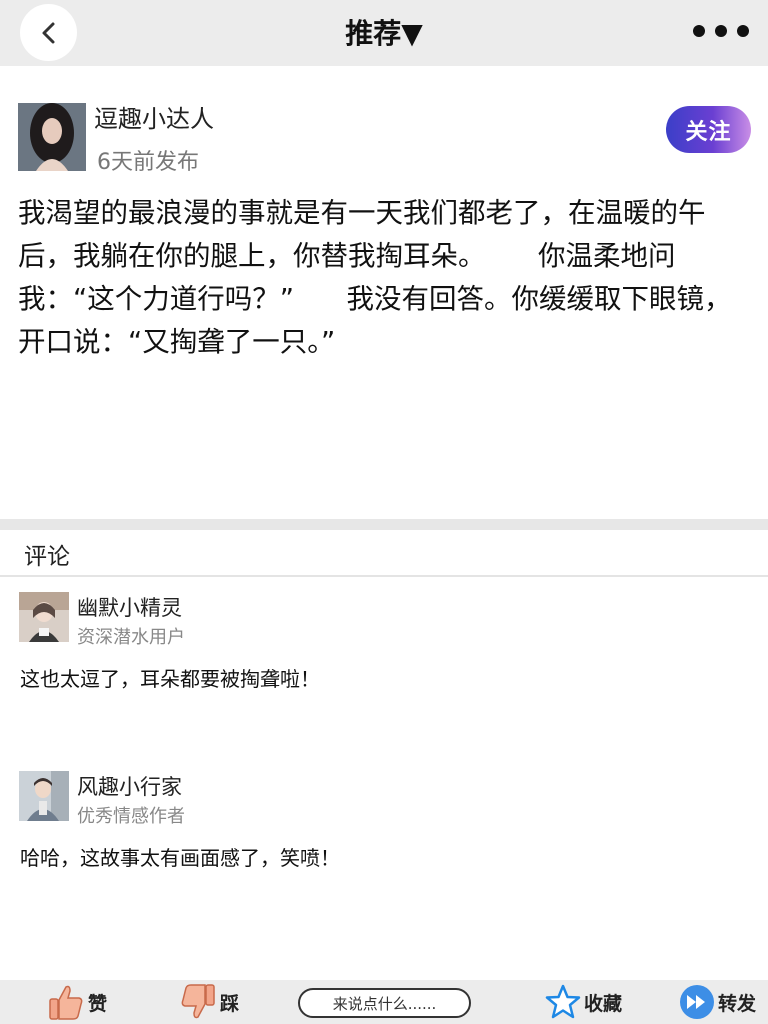  What do you see at coordinates (148, 162) in the screenshot?
I see `post-time: 6天前发布` at bounding box center [148, 162].